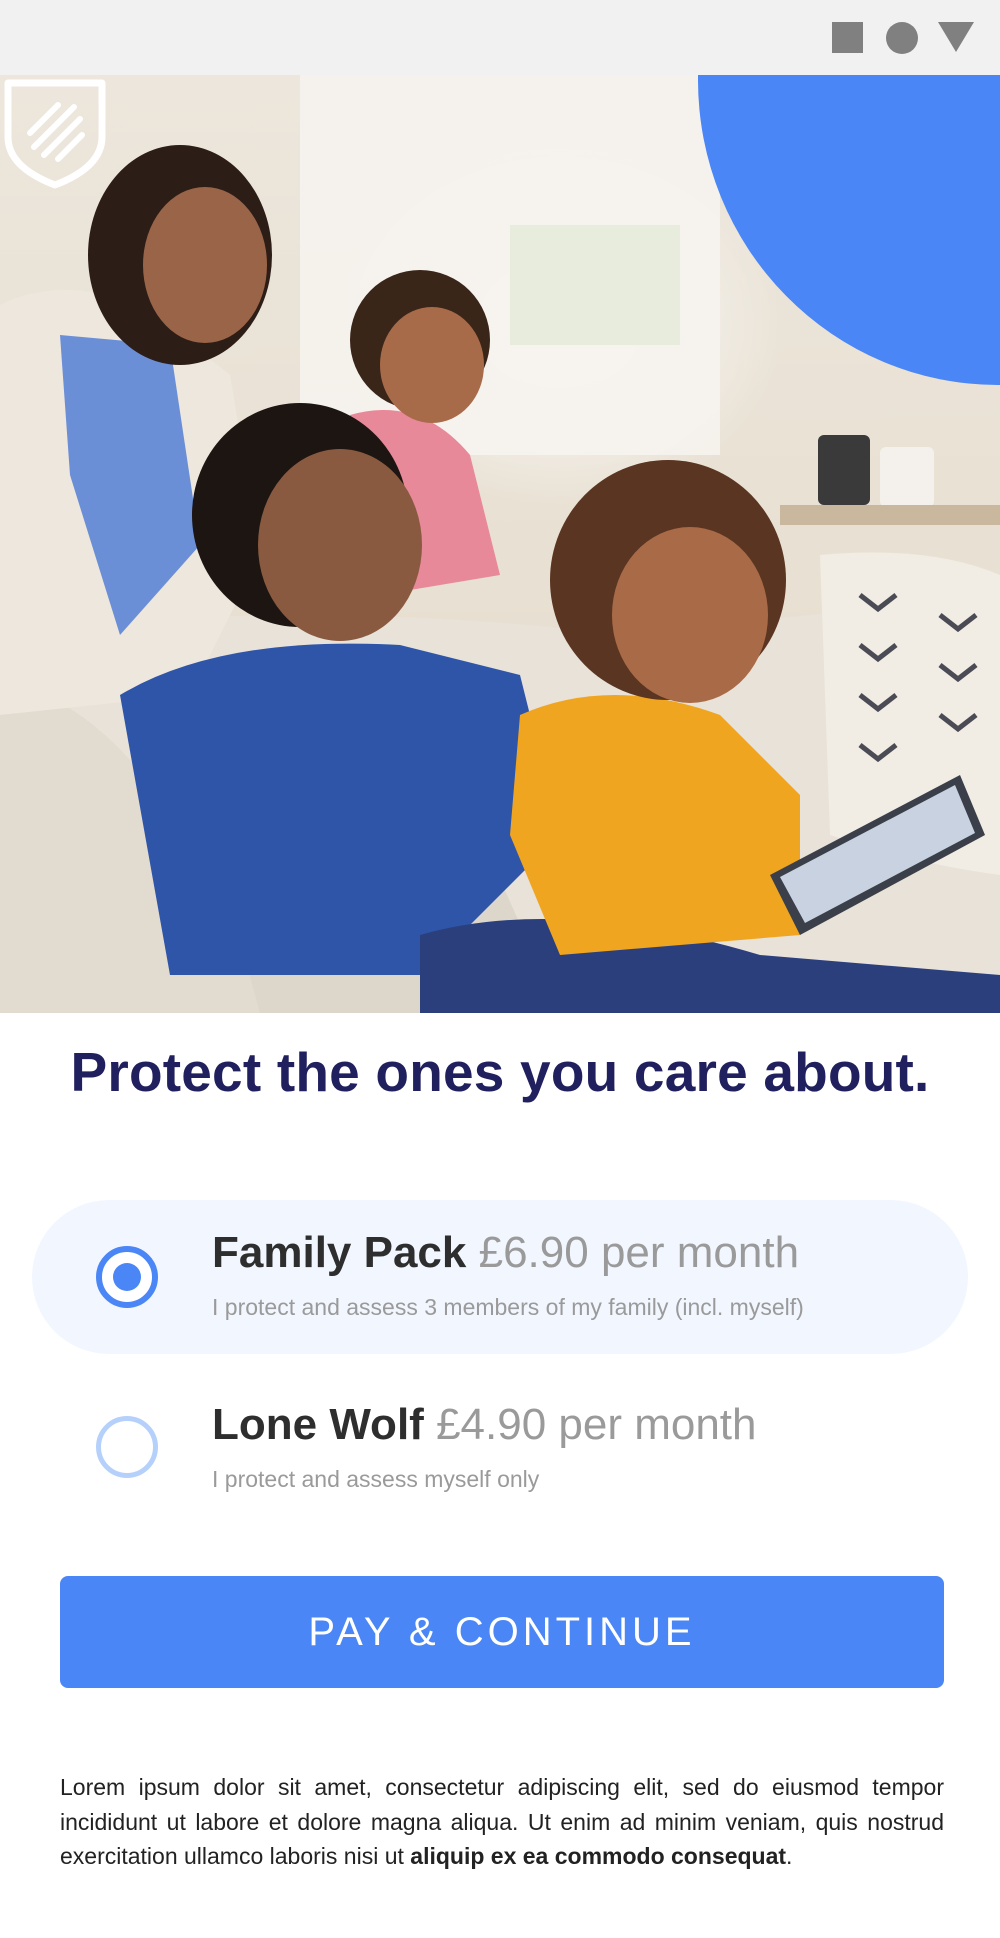 Image resolution: width=1000 pixels, height=1938 pixels. Describe the element at coordinates (339, 1252) in the screenshot. I see `plan-name: Family Pack` at that location.